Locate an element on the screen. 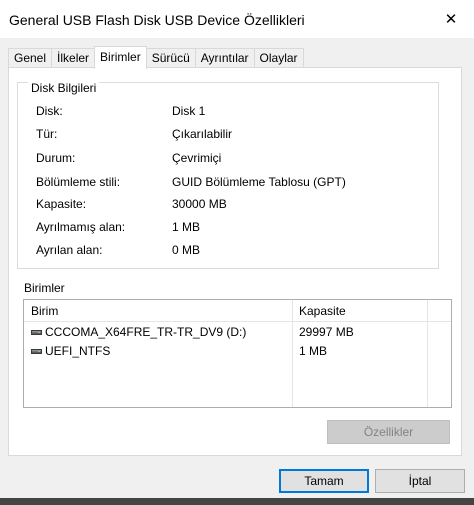  info-row-disk: Disk: Disk 1 is located at coordinates (216, 112).